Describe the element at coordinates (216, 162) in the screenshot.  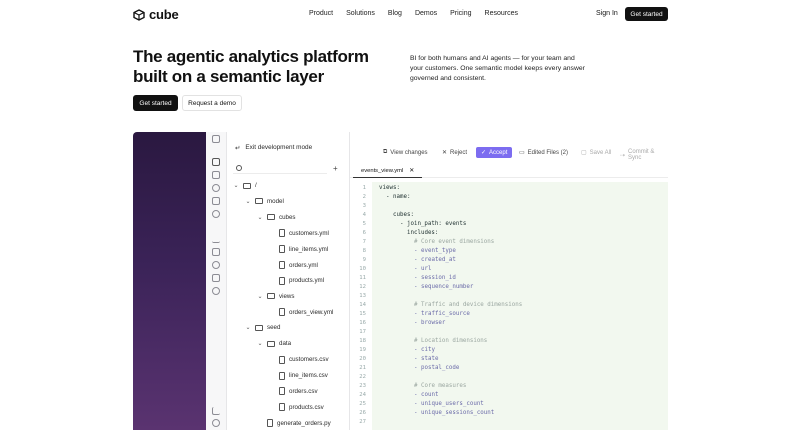
I see `editor-icon` at that location.